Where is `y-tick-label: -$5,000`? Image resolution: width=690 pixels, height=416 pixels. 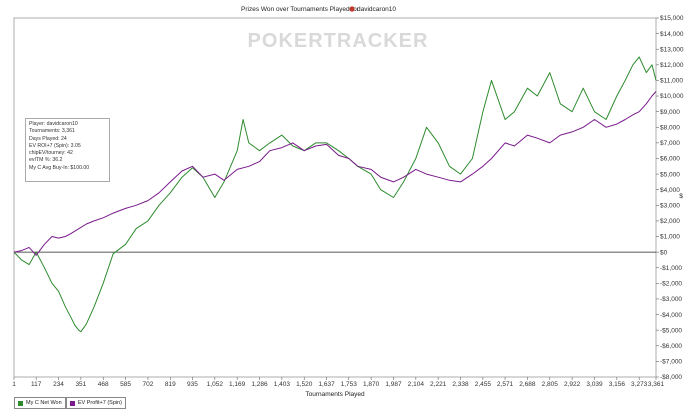 y-tick-label: -$5,000 is located at coordinates (671, 330).